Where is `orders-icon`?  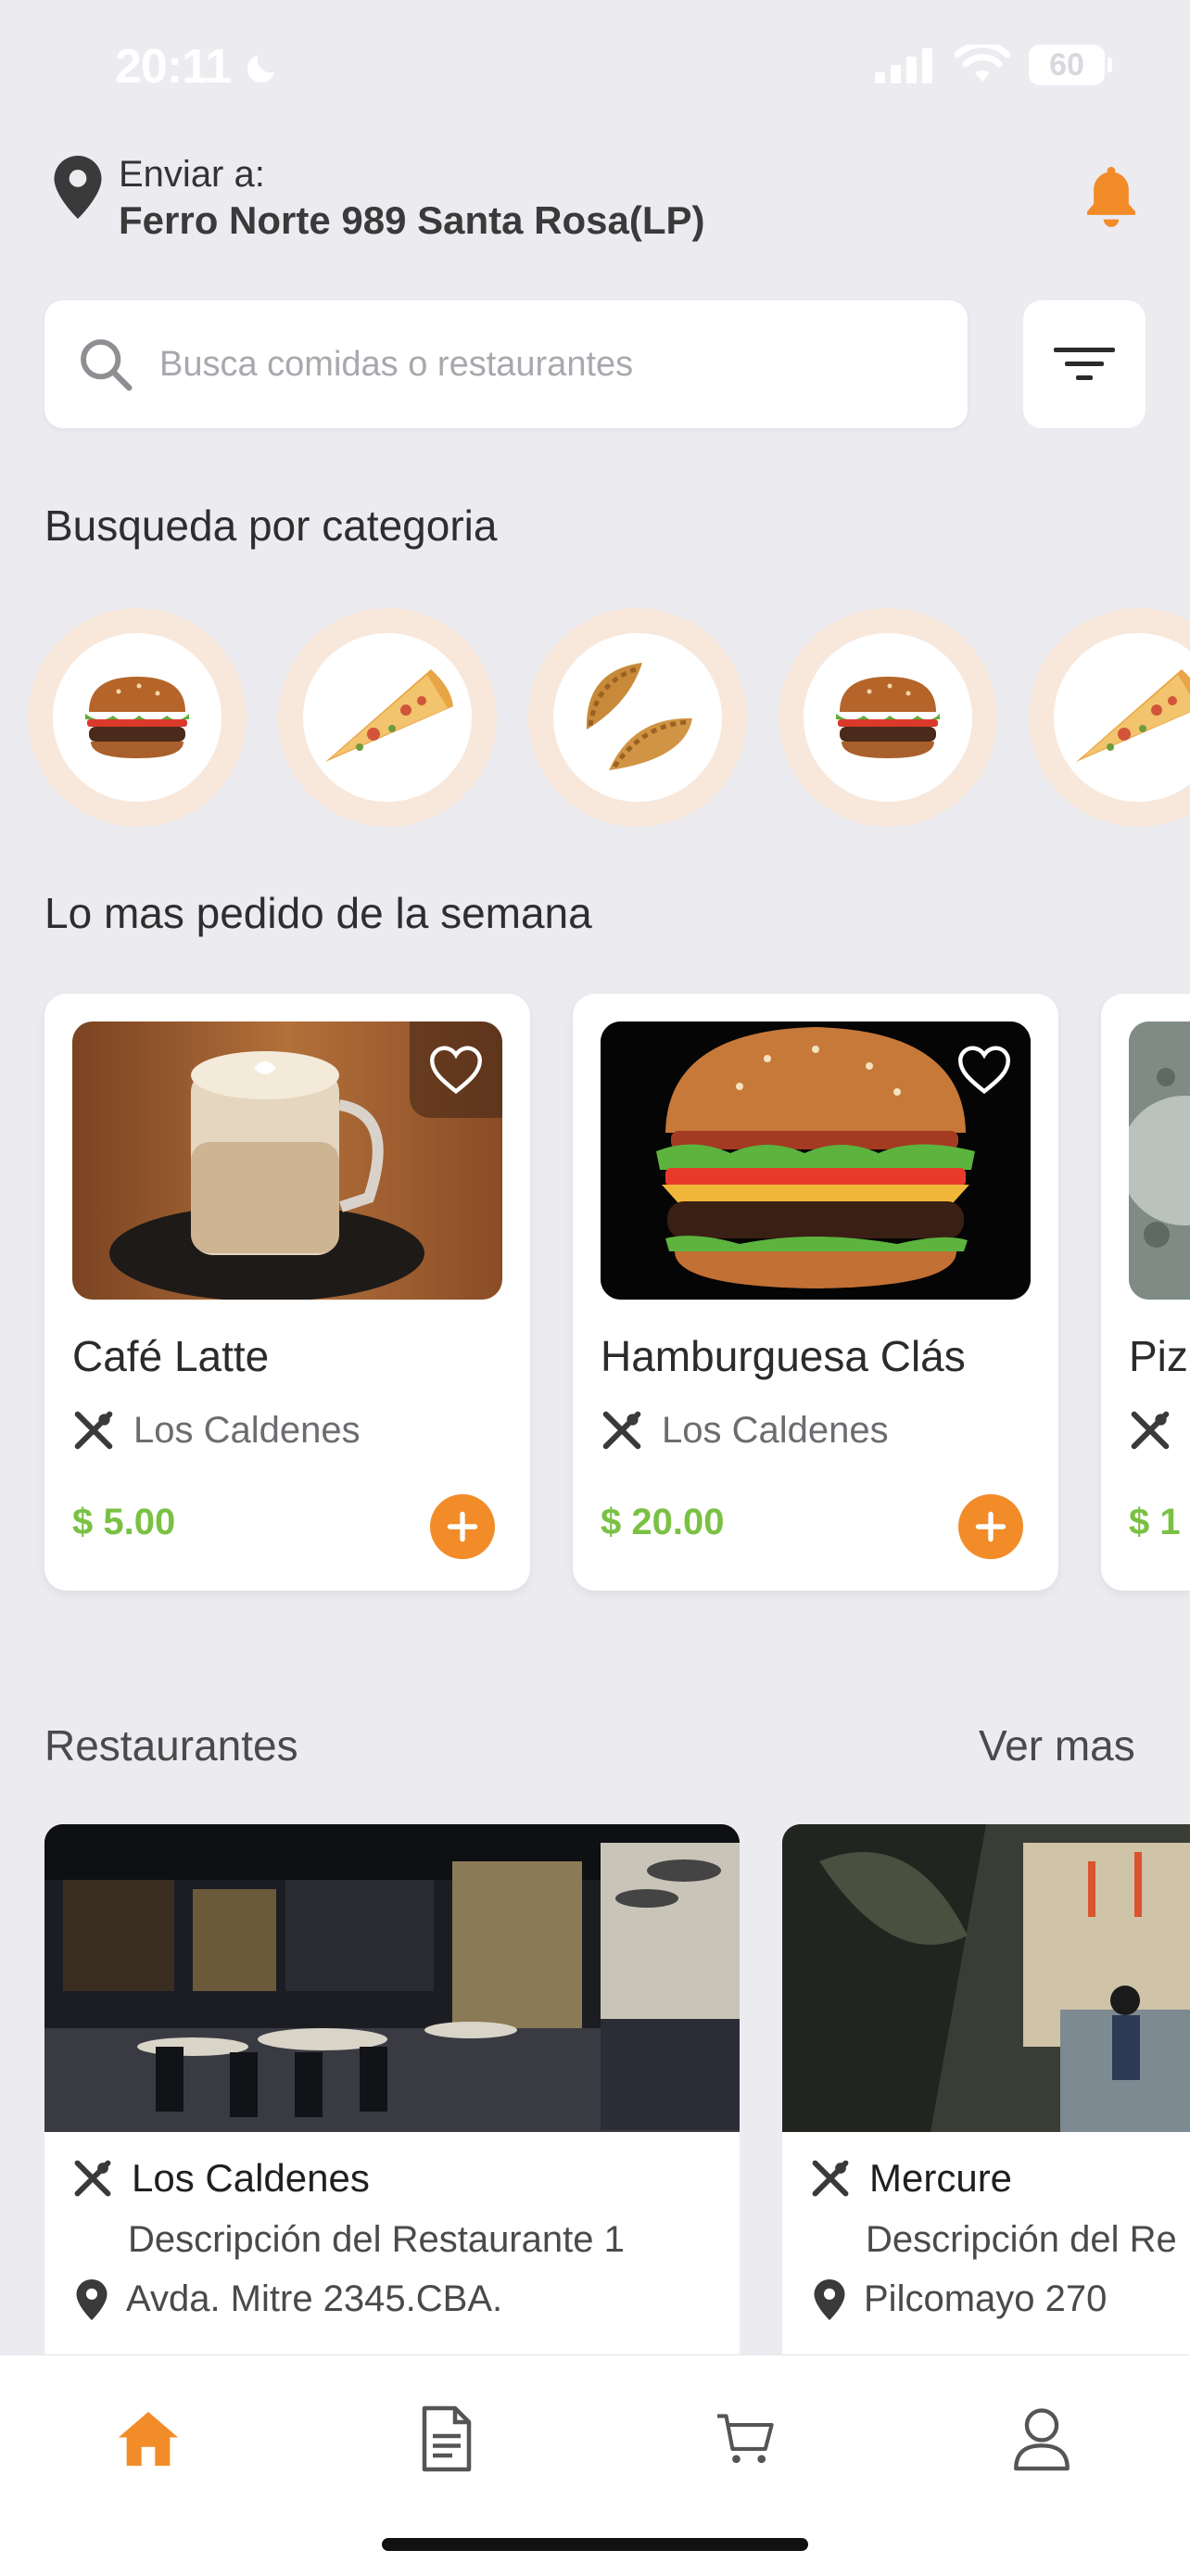 orders-icon is located at coordinates (447, 2438).